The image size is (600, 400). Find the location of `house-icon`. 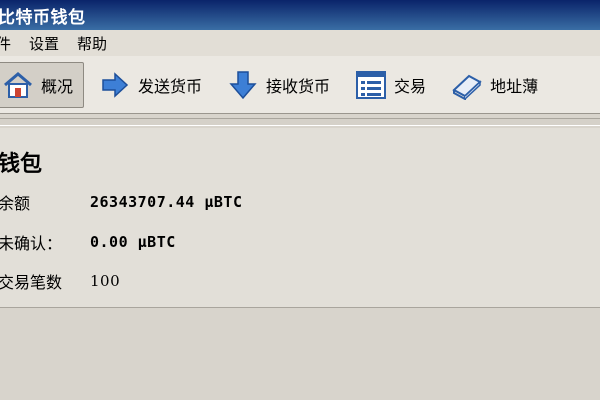

house-icon is located at coordinates (18, 85).